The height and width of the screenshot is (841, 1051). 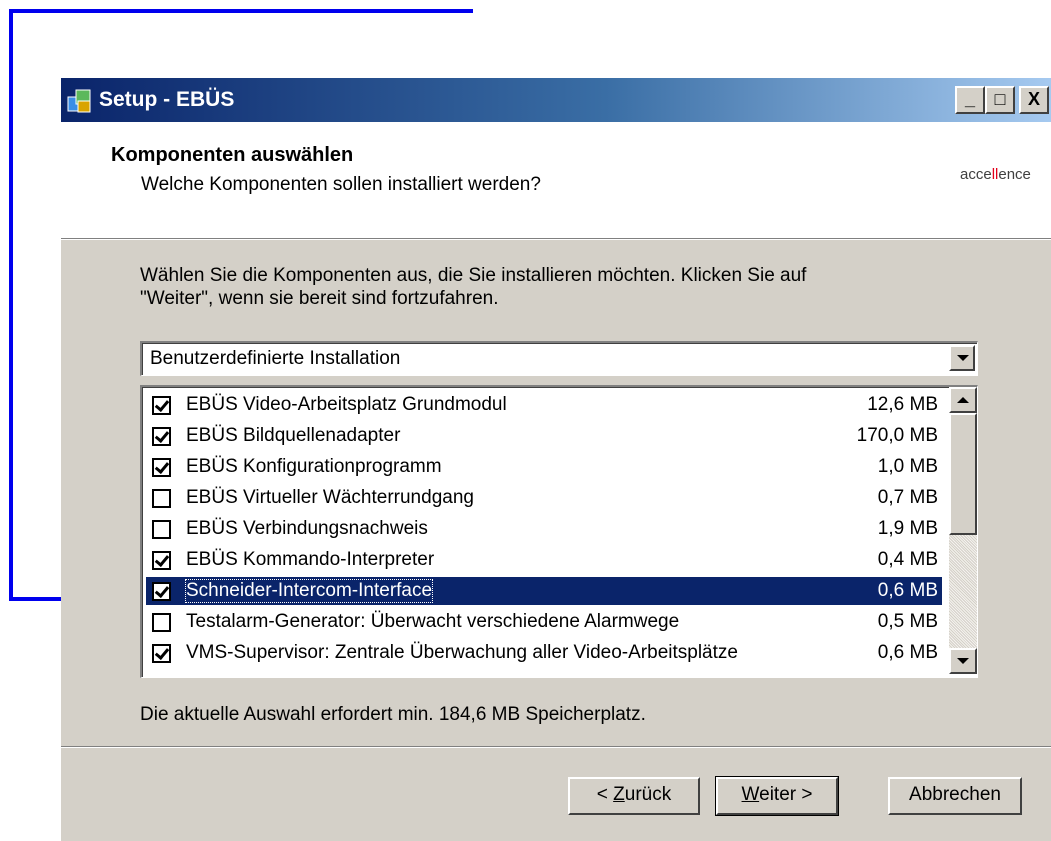 I want to click on scroll-down-icon, so click(x=963, y=661).